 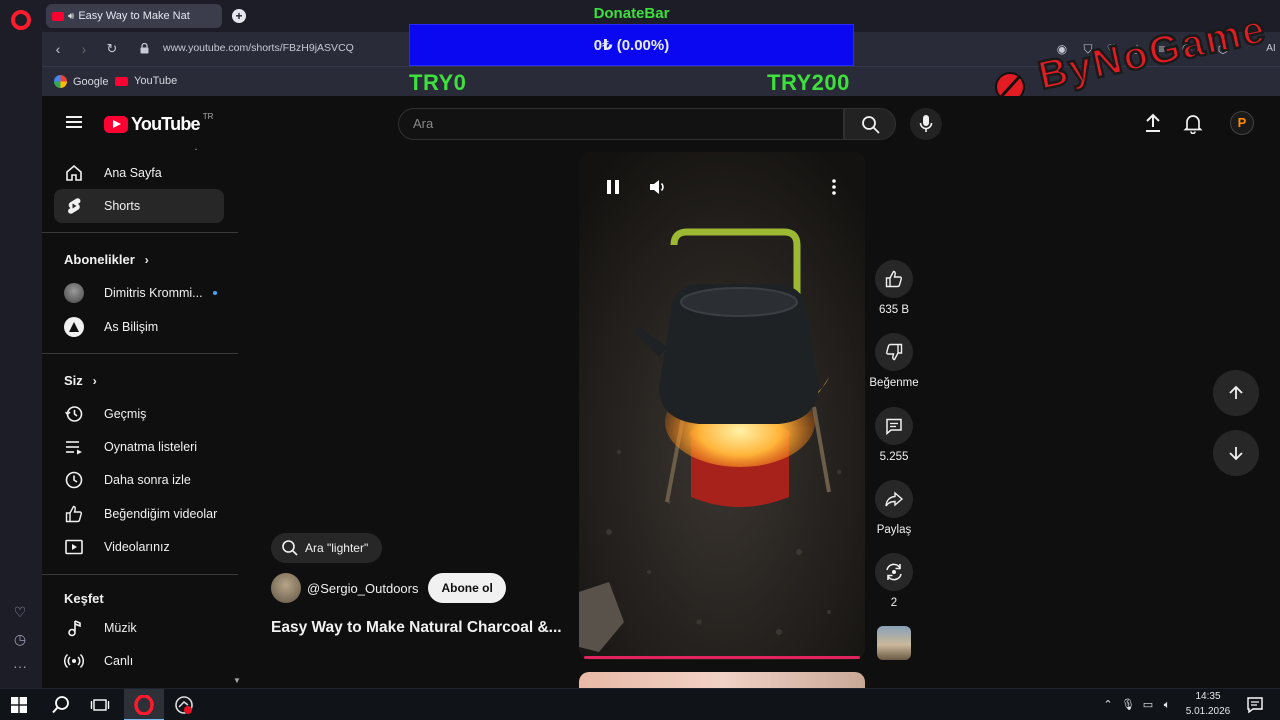 I want to click on arrow-down-icon, so click(x=1236, y=454).